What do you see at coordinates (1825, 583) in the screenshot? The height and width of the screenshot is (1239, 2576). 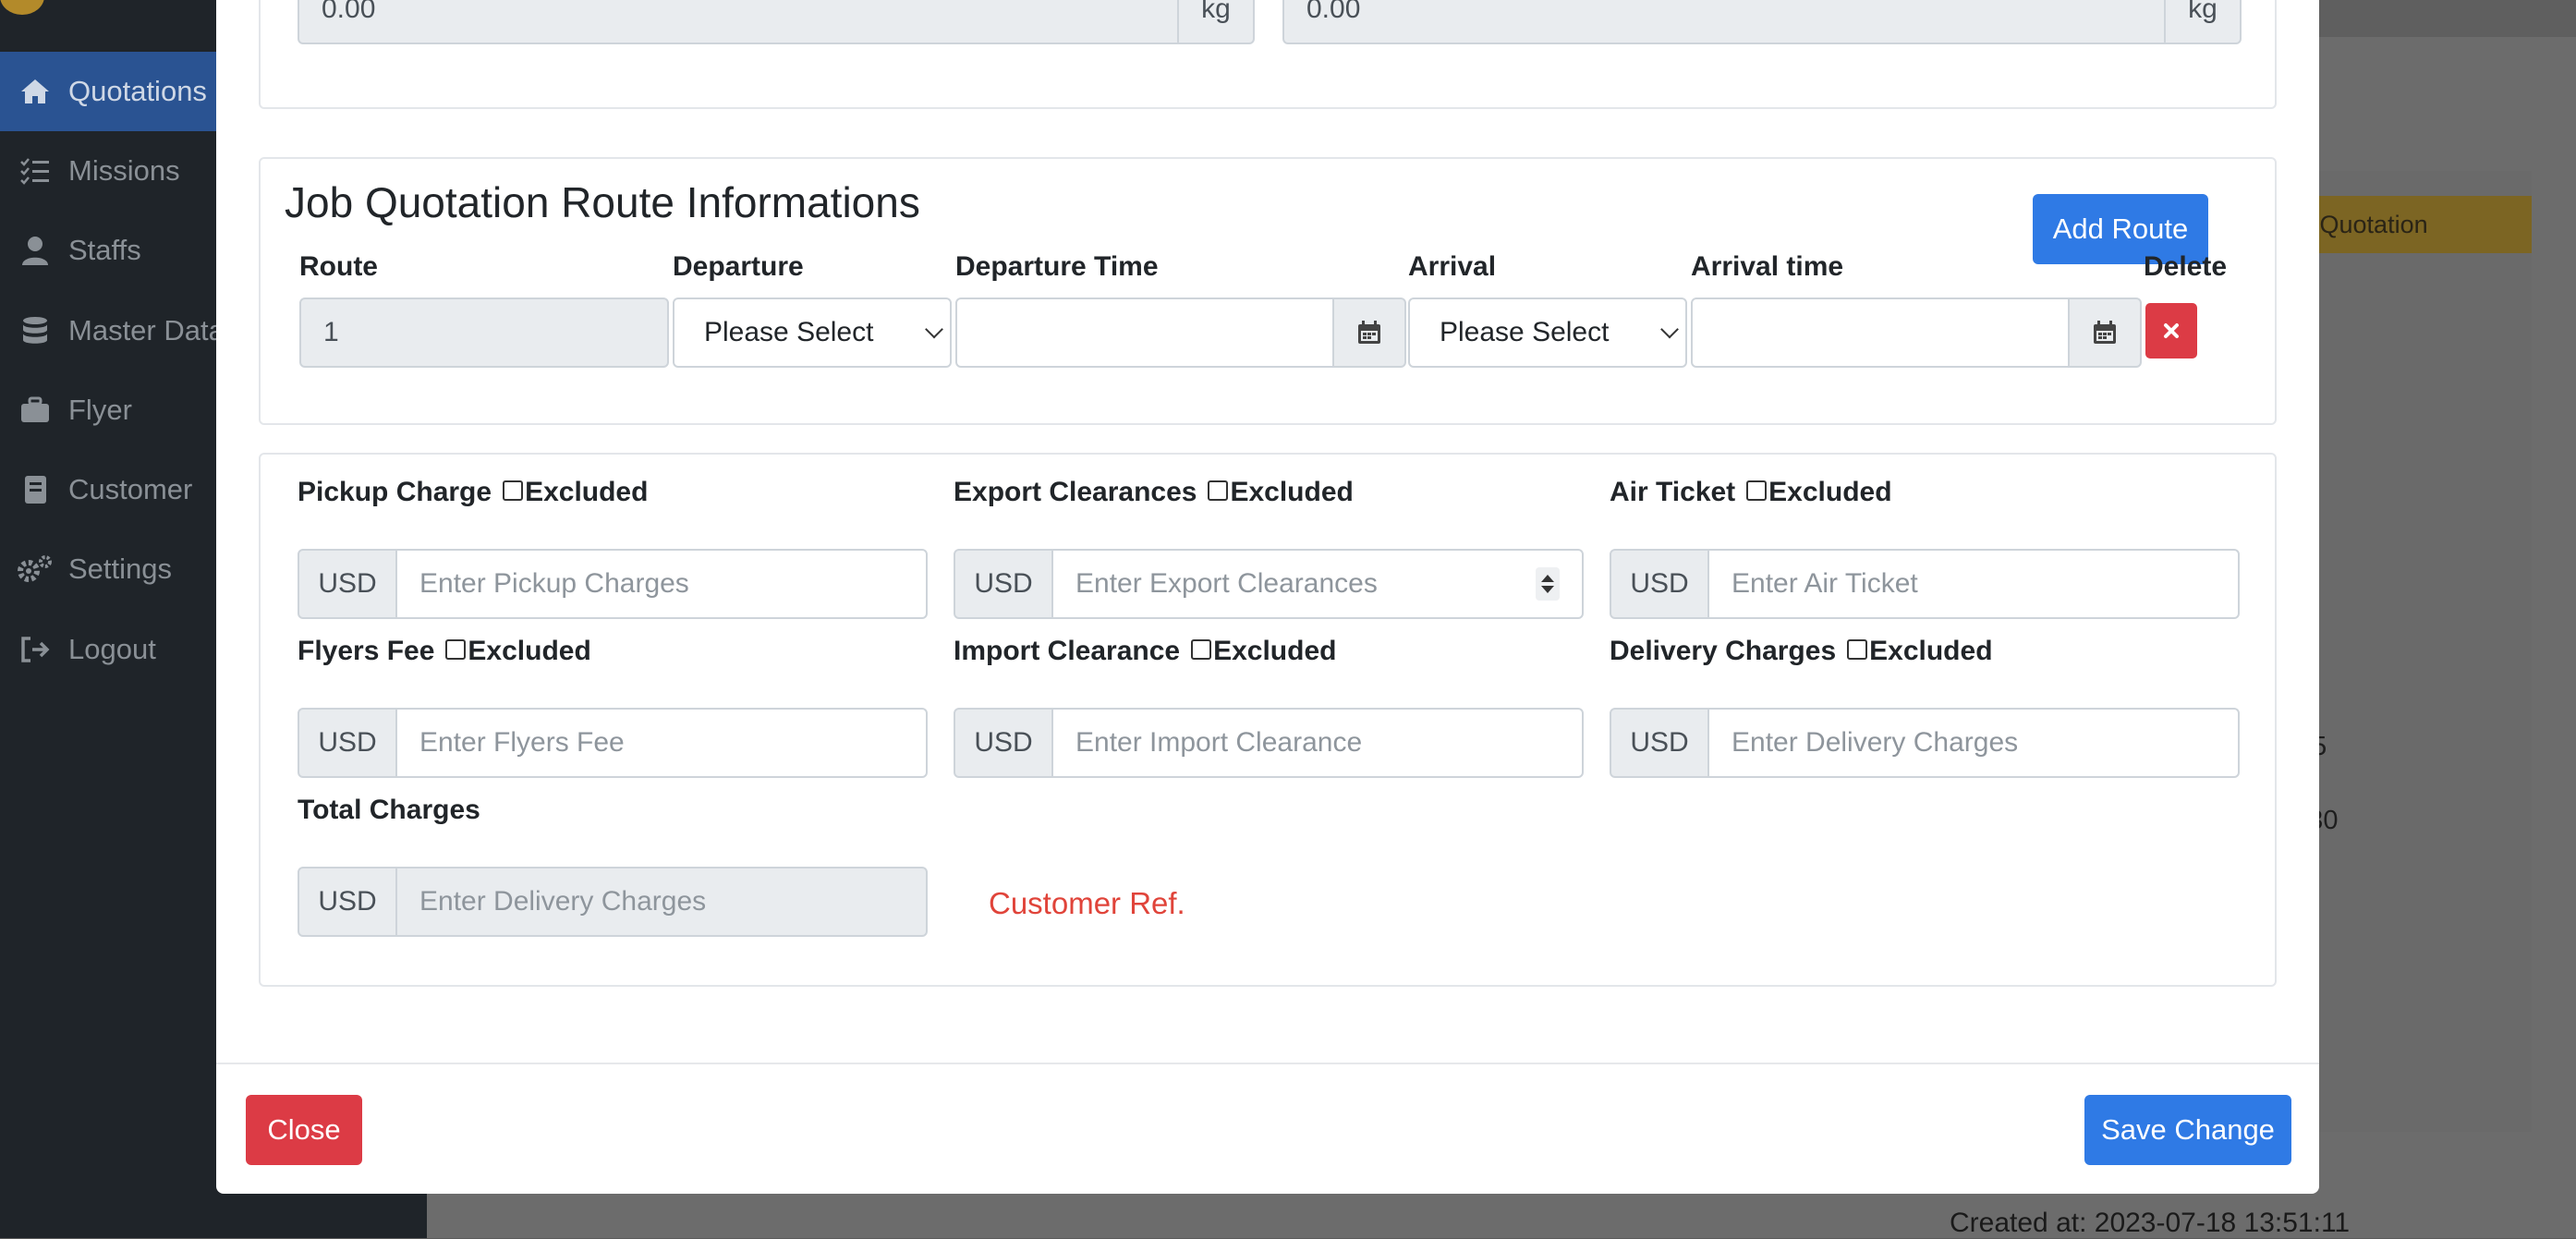 I see `air-ticket-placeholder: Enter Air Ticket` at bounding box center [1825, 583].